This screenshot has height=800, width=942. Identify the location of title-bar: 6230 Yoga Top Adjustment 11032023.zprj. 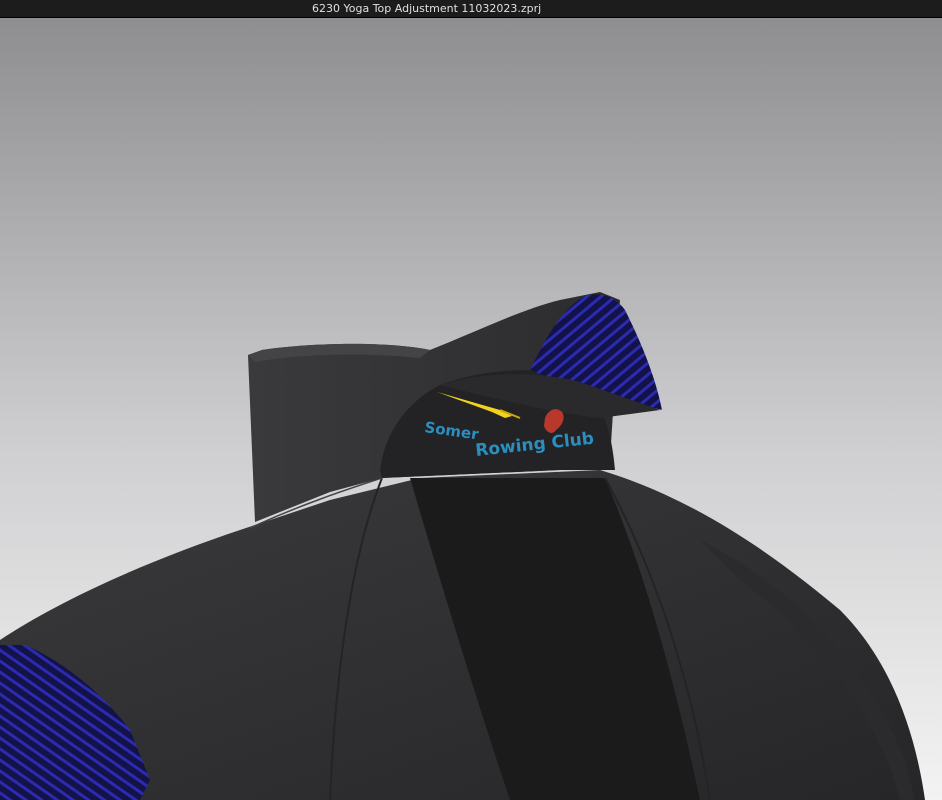
(471, 9).